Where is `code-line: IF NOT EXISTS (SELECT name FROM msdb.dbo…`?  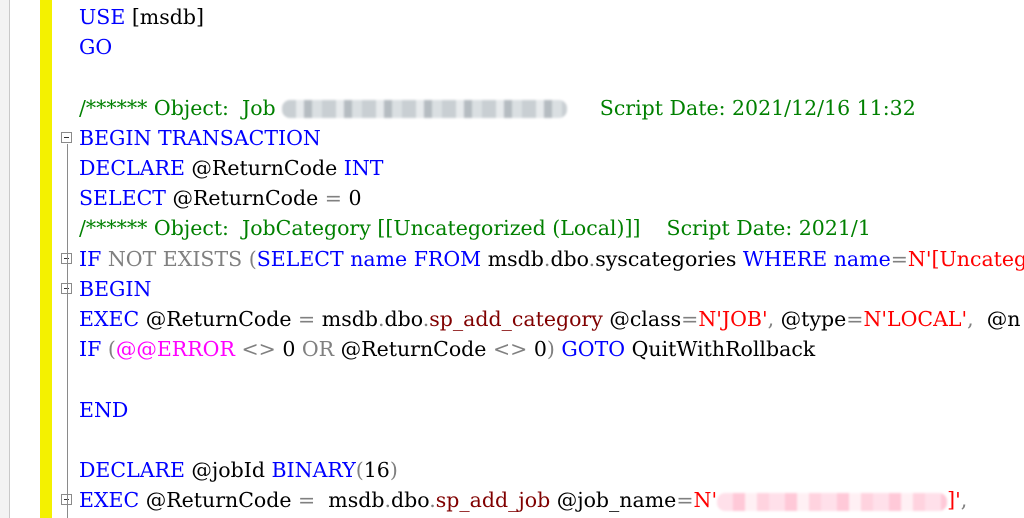
code-line: IF NOT EXISTS (SELECT name FROM msdb.dbo… is located at coordinates (551, 259).